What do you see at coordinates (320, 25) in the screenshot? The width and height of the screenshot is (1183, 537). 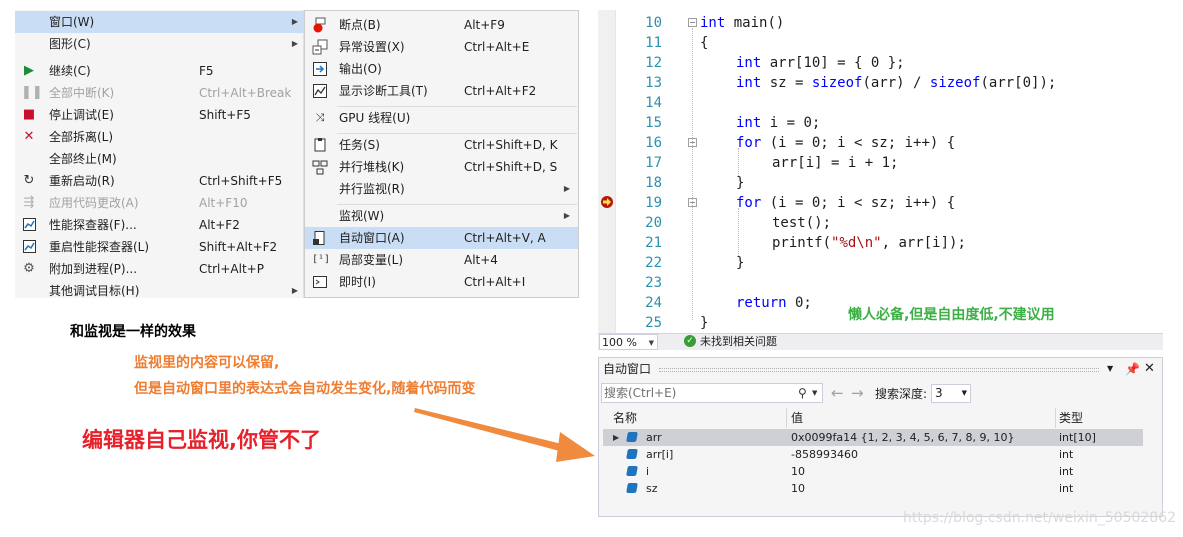 I see `breakpoint-icon` at bounding box center [320, 25].